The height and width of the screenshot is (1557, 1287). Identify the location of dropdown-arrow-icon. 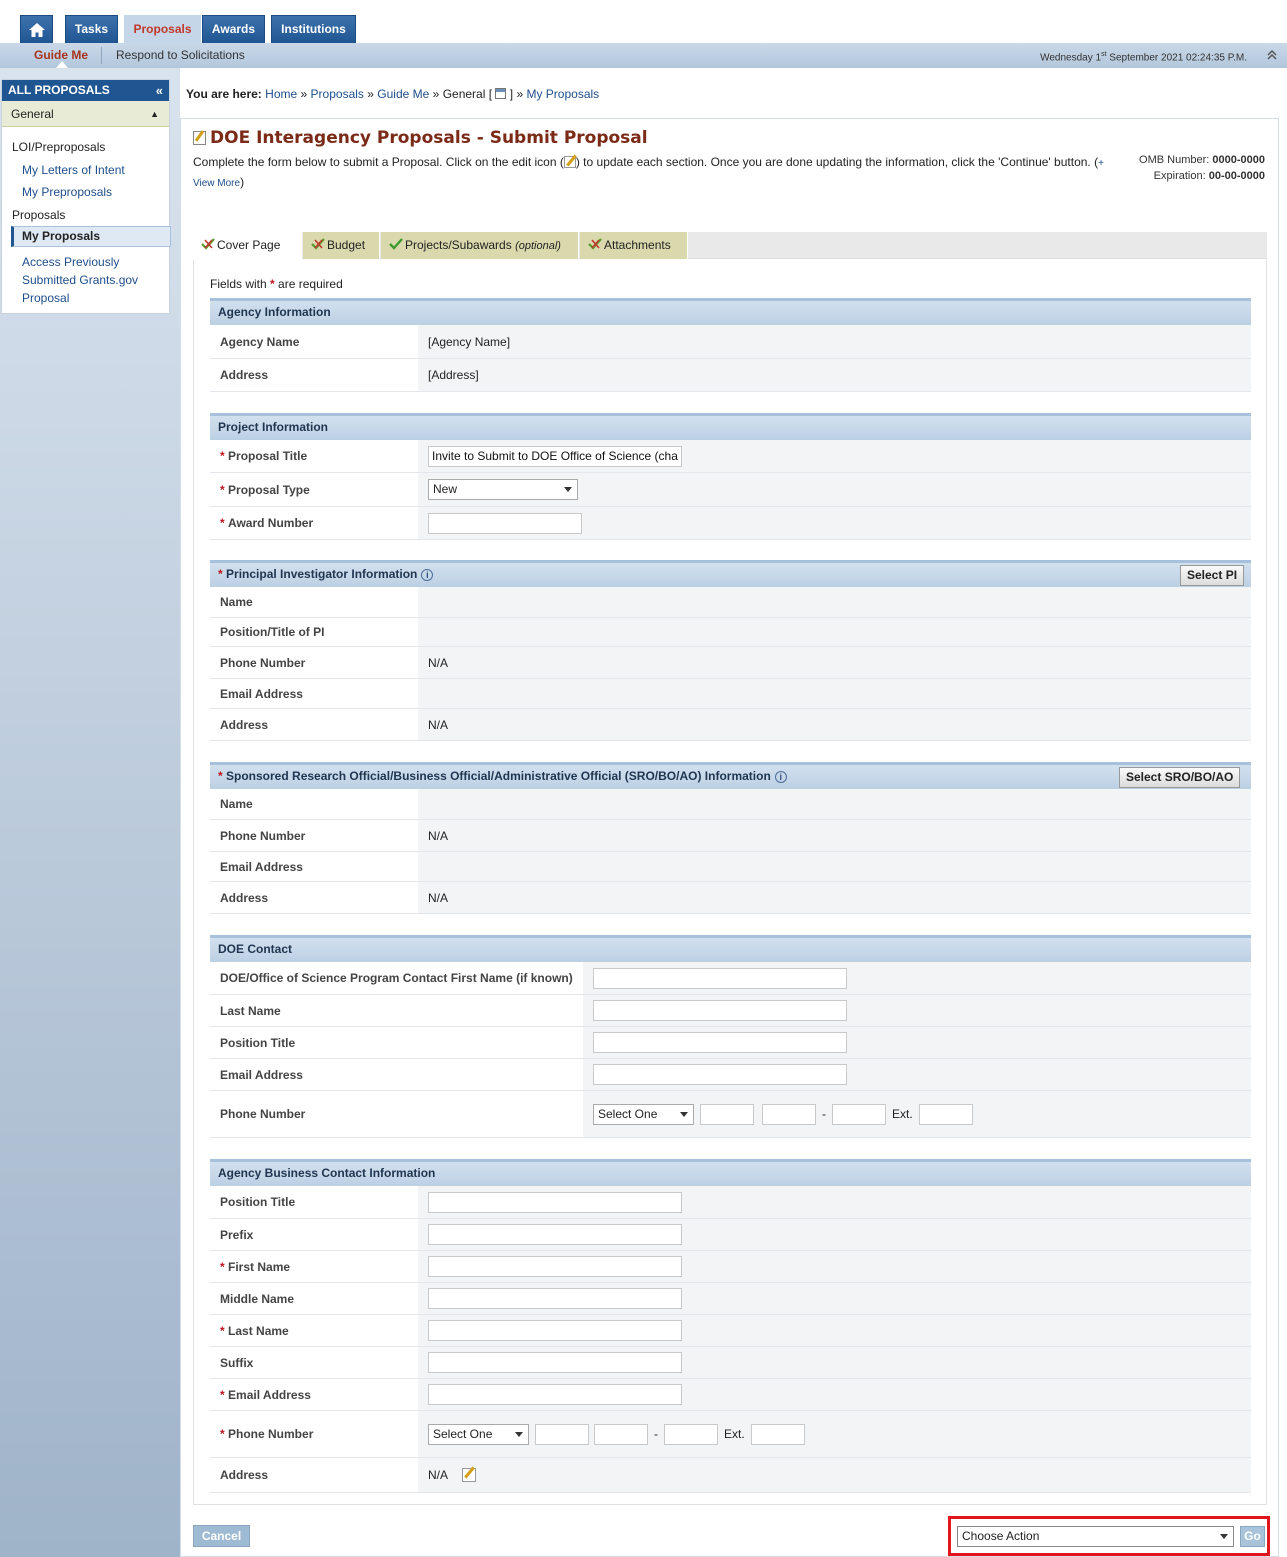
(568, 489).